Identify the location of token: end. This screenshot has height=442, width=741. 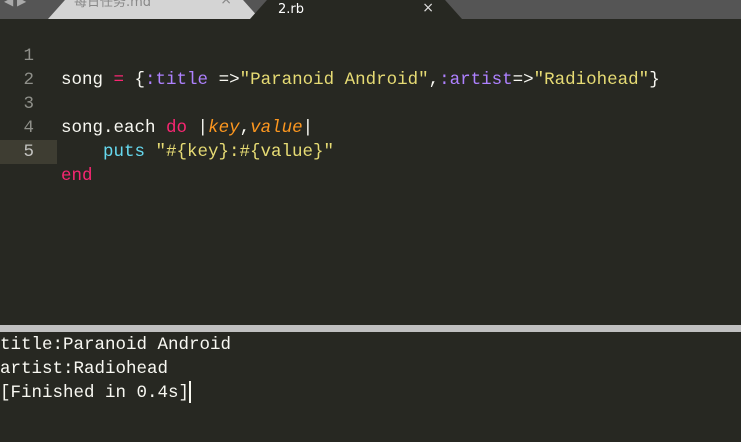
(77, 176).